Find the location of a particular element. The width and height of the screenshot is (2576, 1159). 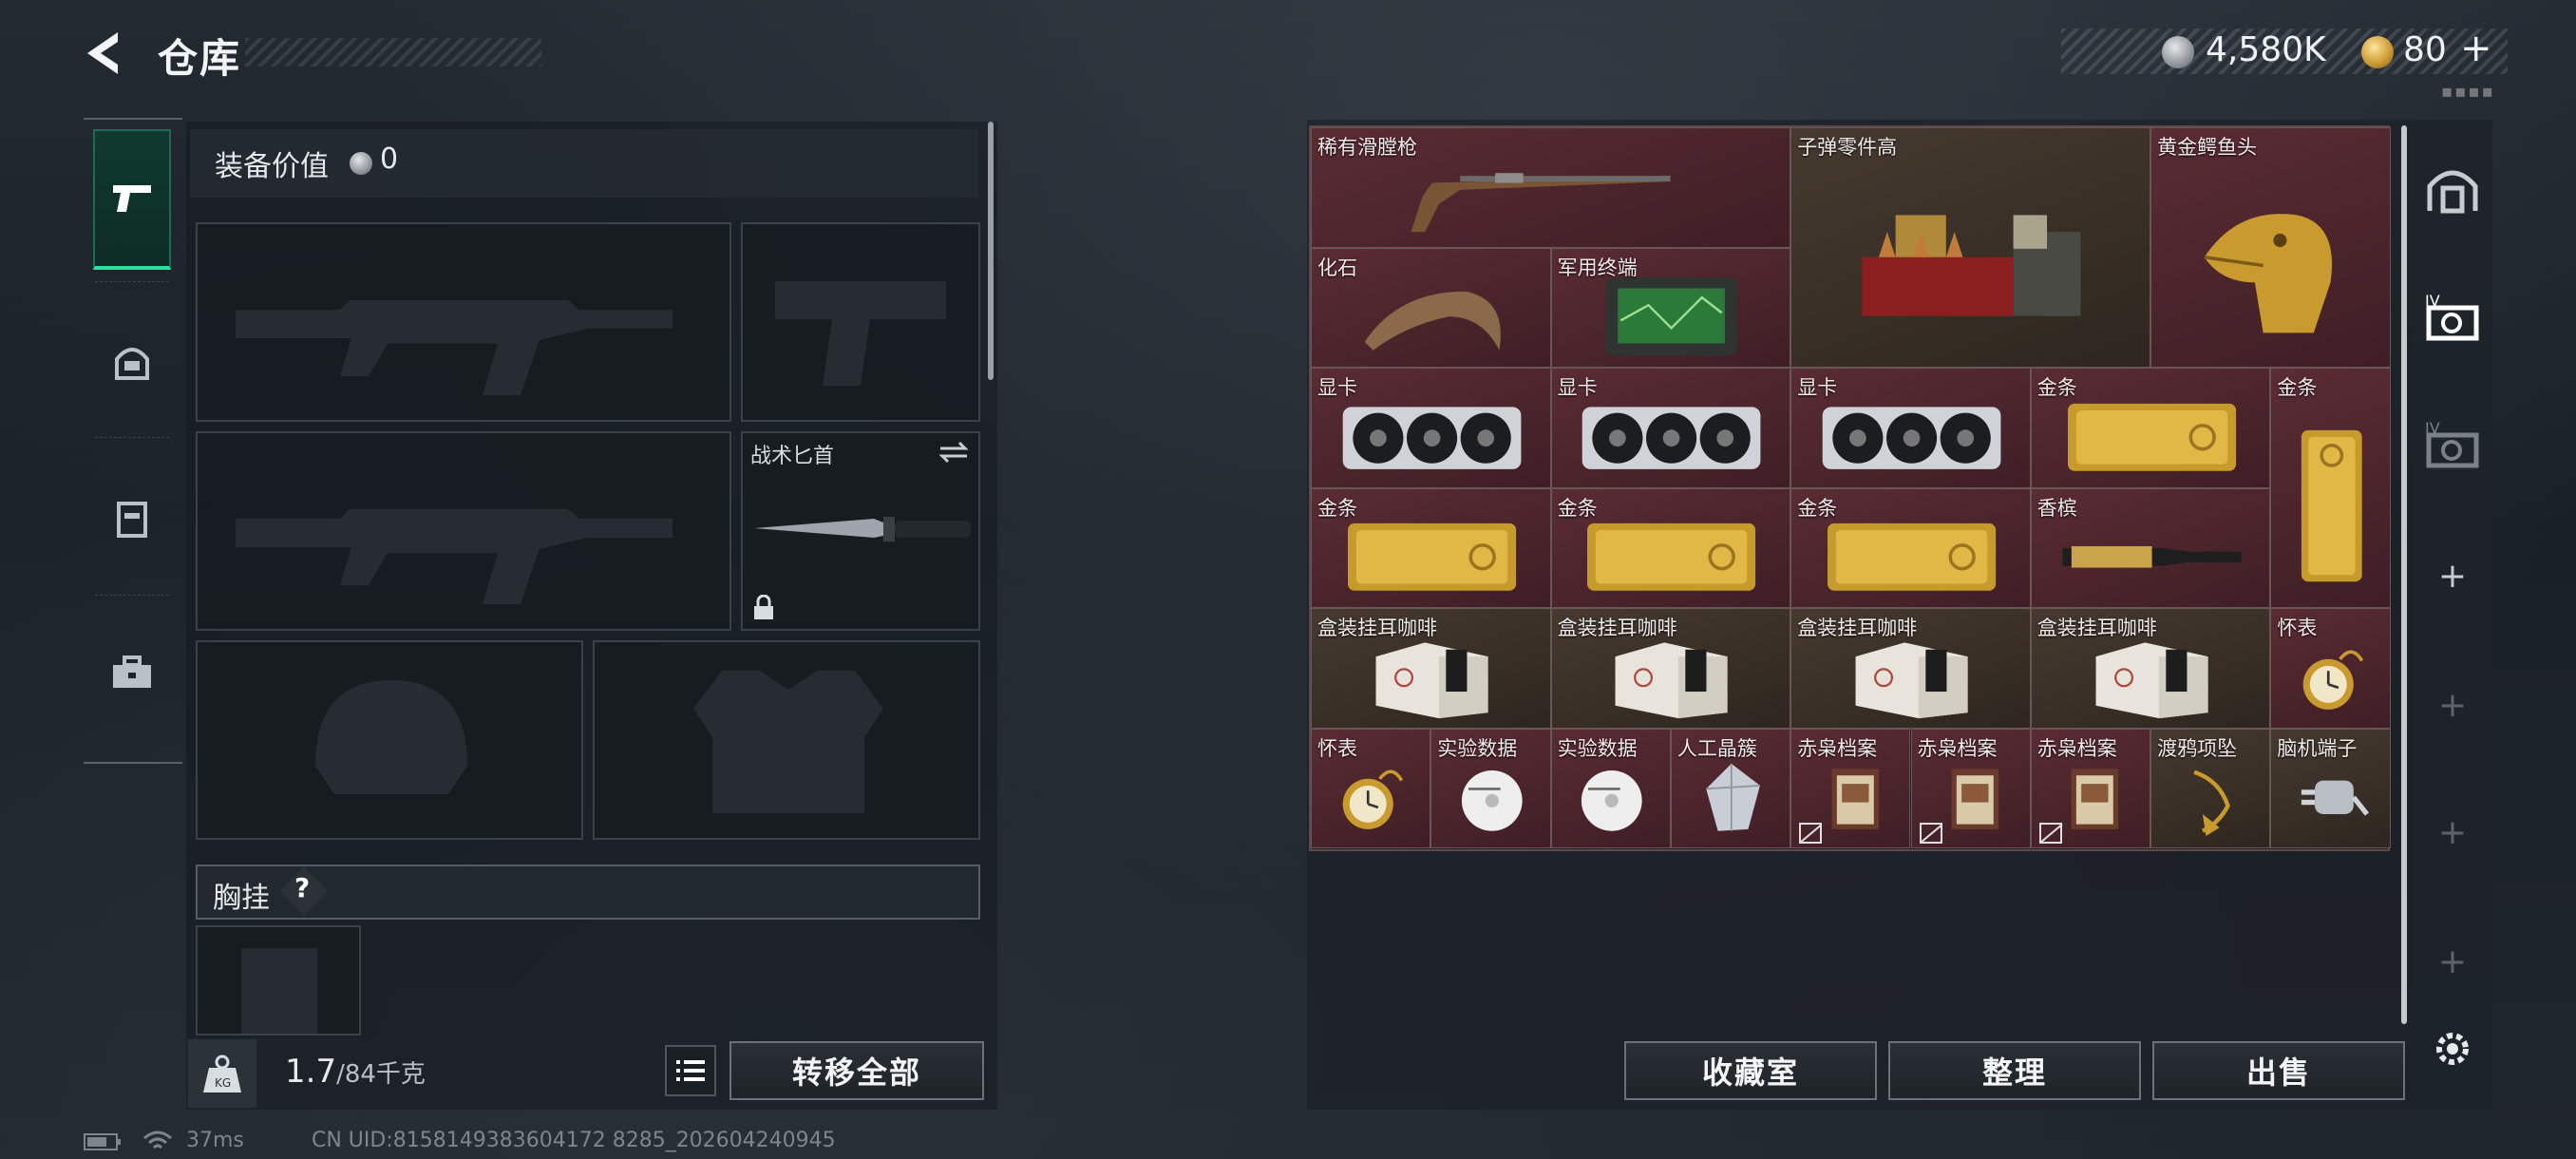

ammo-icon is located at coordinates (1971, 267).